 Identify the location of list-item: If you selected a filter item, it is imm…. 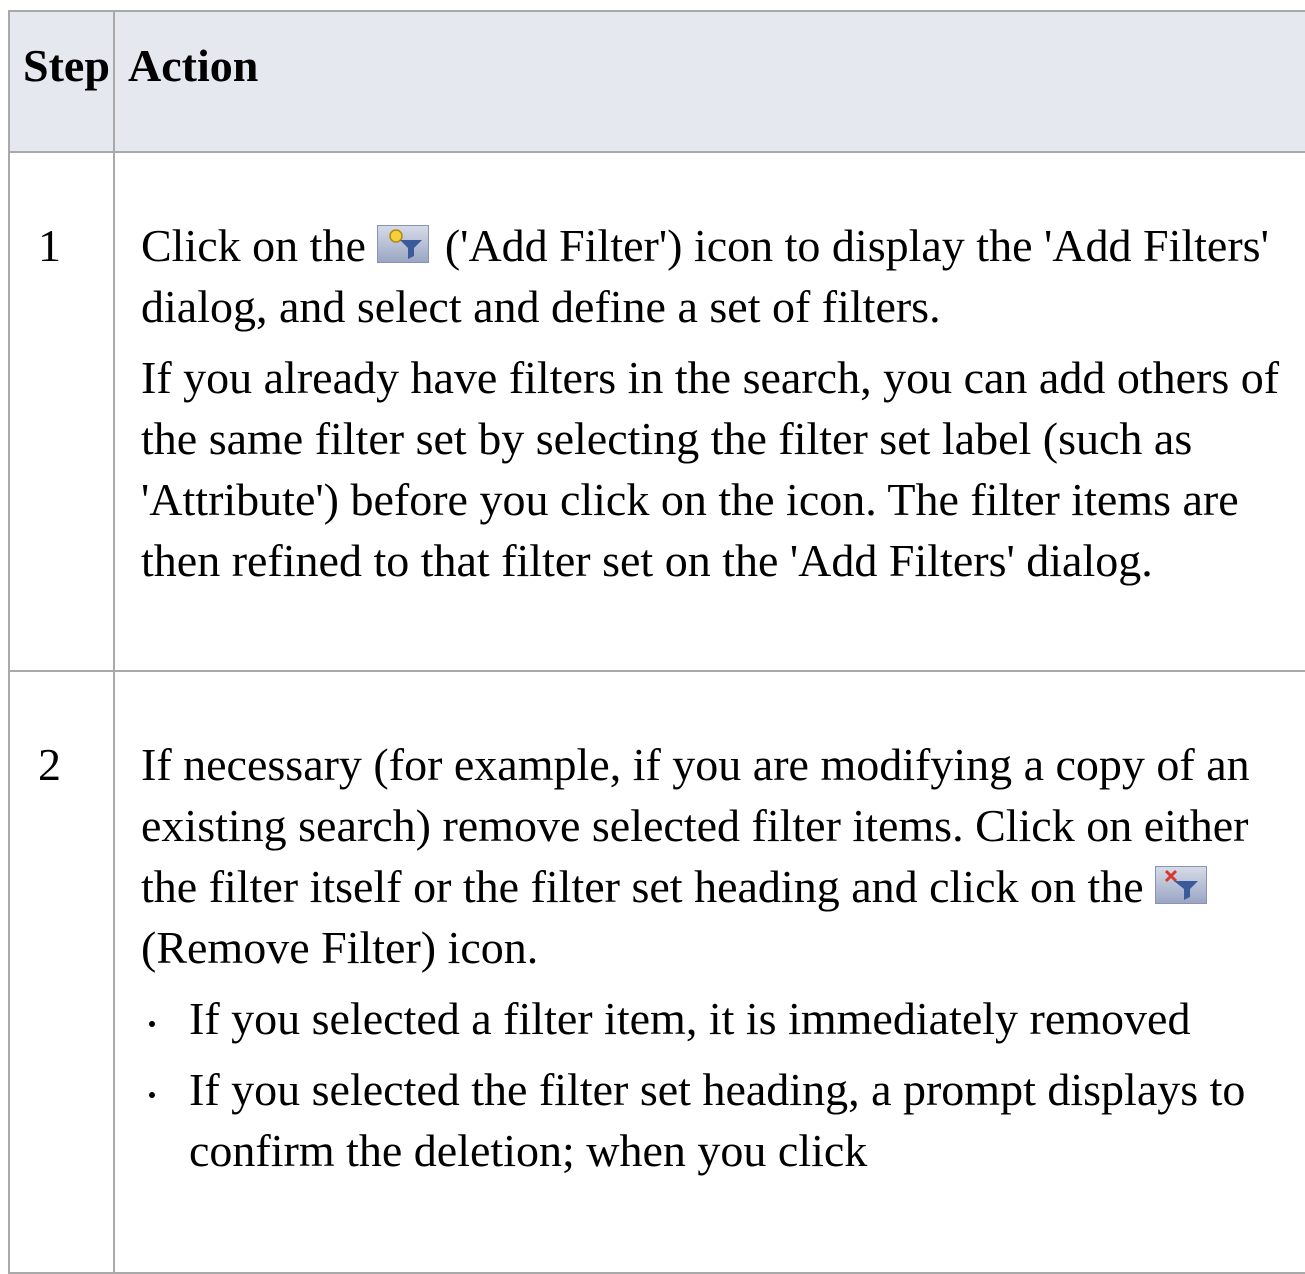
(727, 1018).